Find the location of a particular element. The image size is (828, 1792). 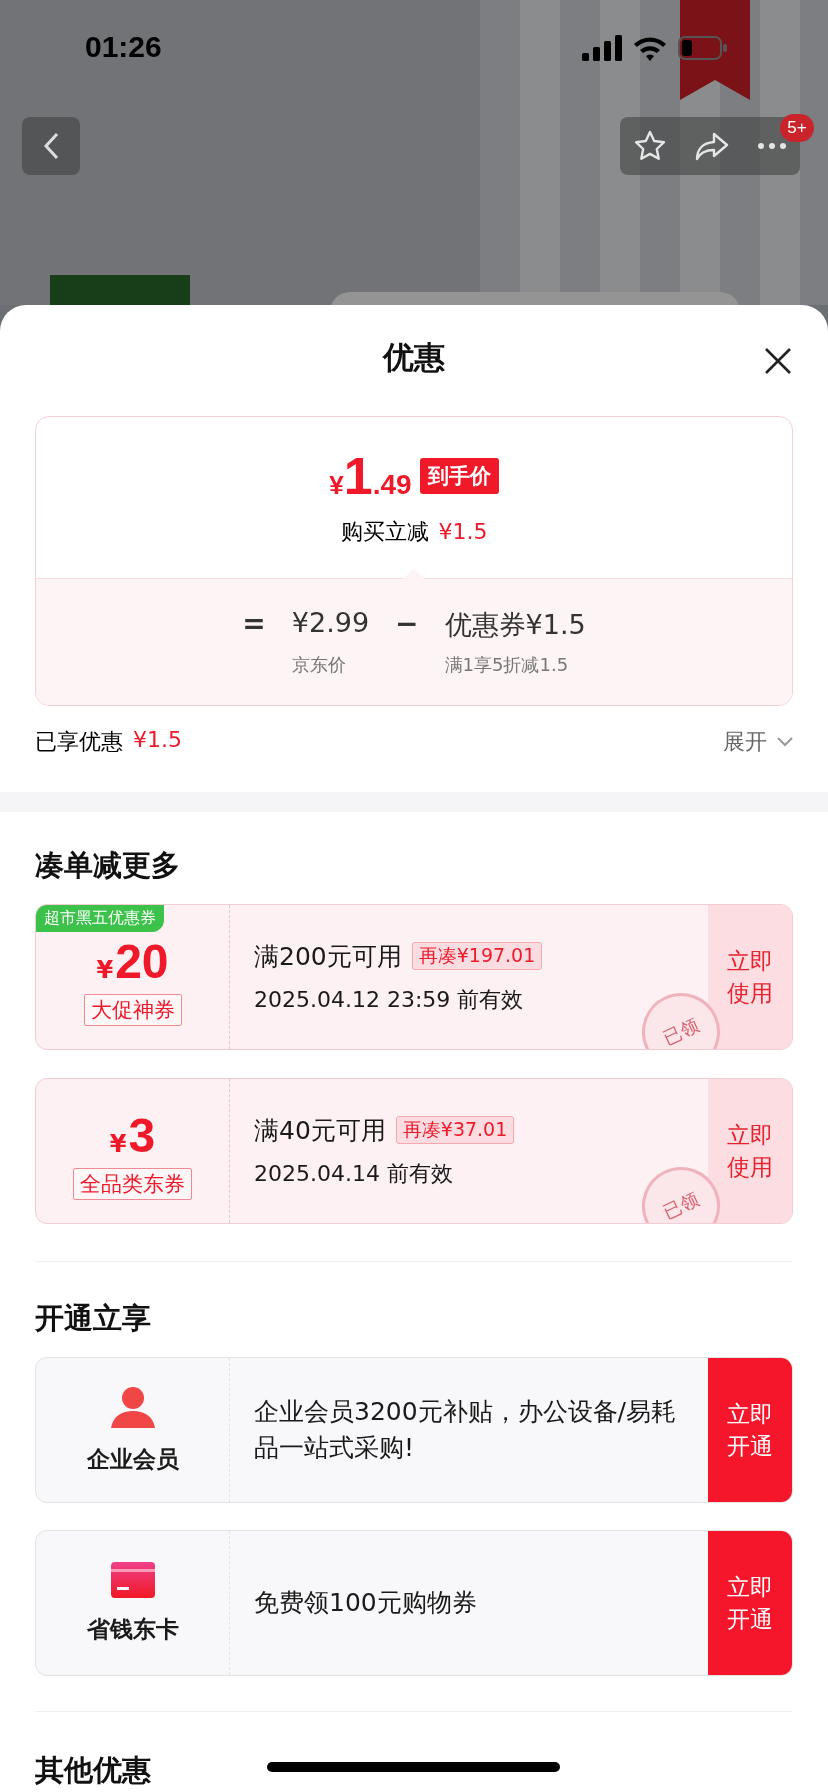

price-tag: 到手价 is located at coordinates (459, 475).